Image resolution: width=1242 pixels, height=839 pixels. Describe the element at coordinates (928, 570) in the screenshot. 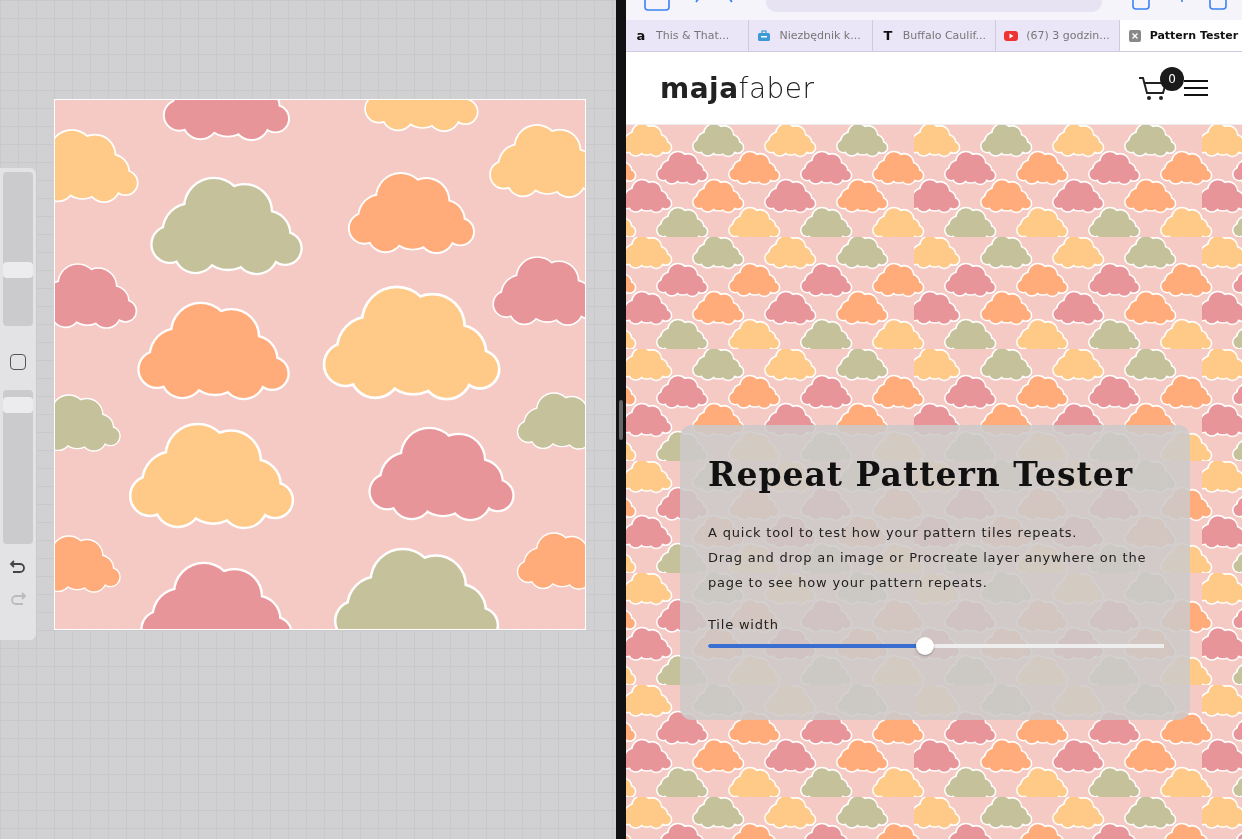

I see `description-text: Drag and drop an image or Procreate layer anywhere on the page to see how your pattern repeats.` at that location.